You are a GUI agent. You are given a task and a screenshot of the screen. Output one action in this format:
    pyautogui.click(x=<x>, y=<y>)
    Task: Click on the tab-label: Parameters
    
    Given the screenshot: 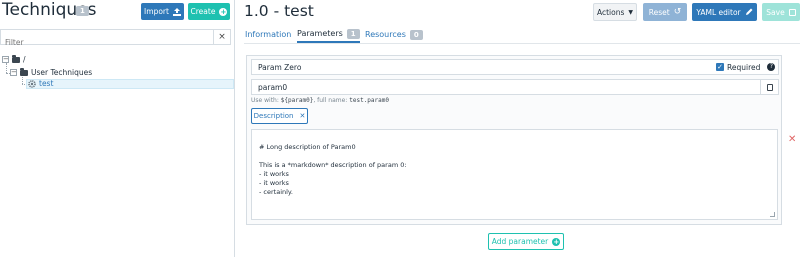 What is the action you would take?
    pyautogui.click(x=320, y=33)
    